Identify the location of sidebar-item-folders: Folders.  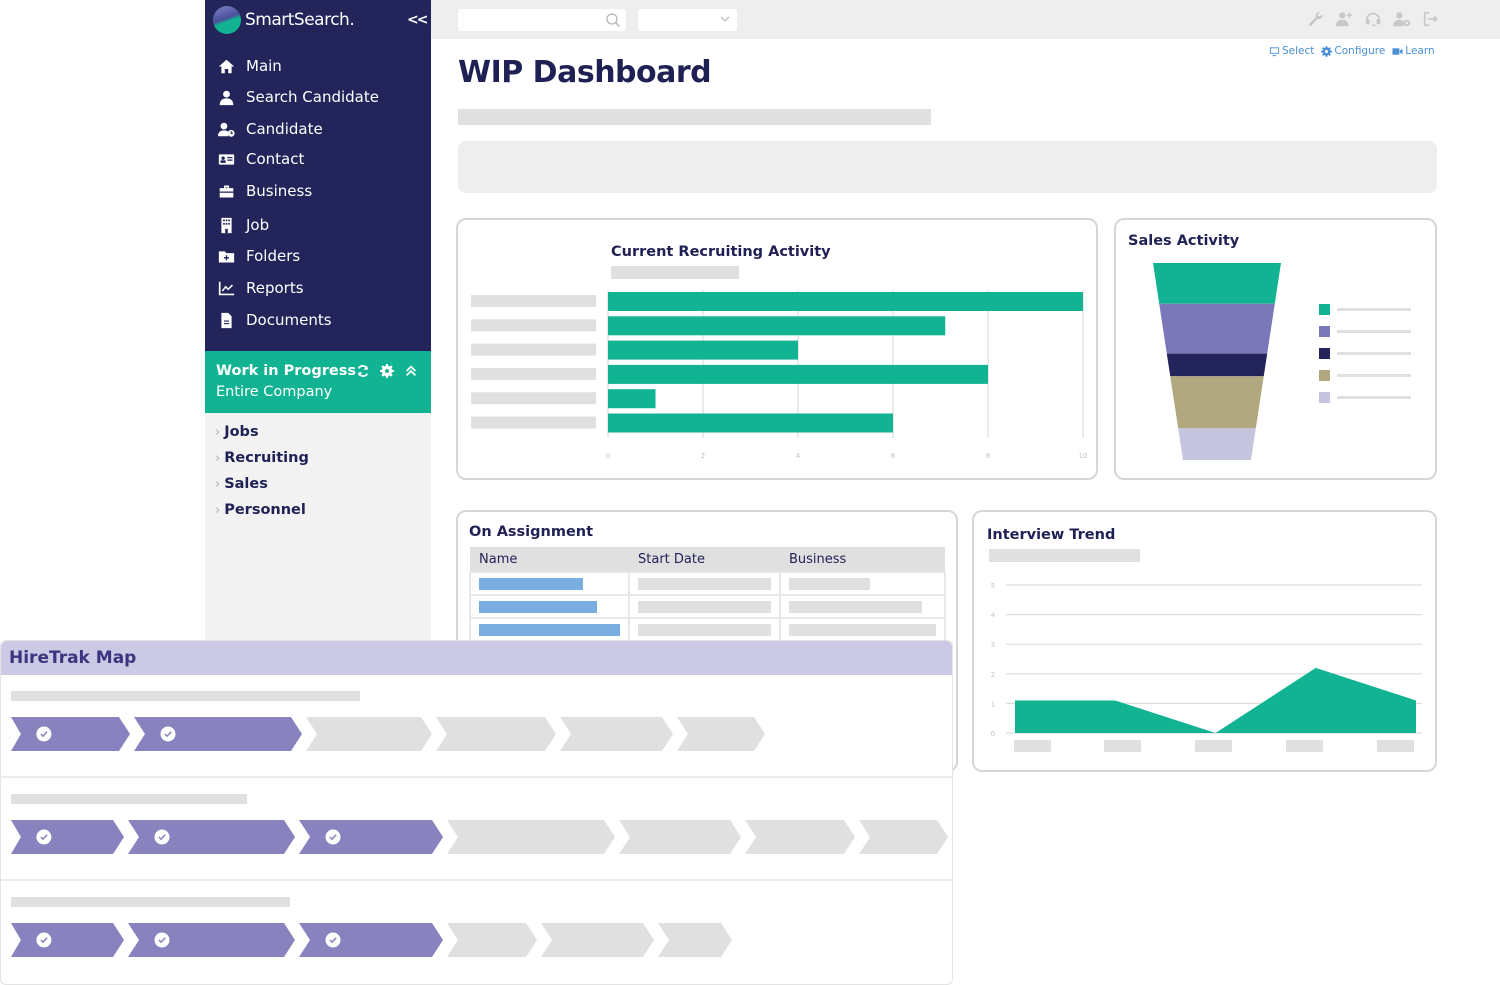
(258, 256).